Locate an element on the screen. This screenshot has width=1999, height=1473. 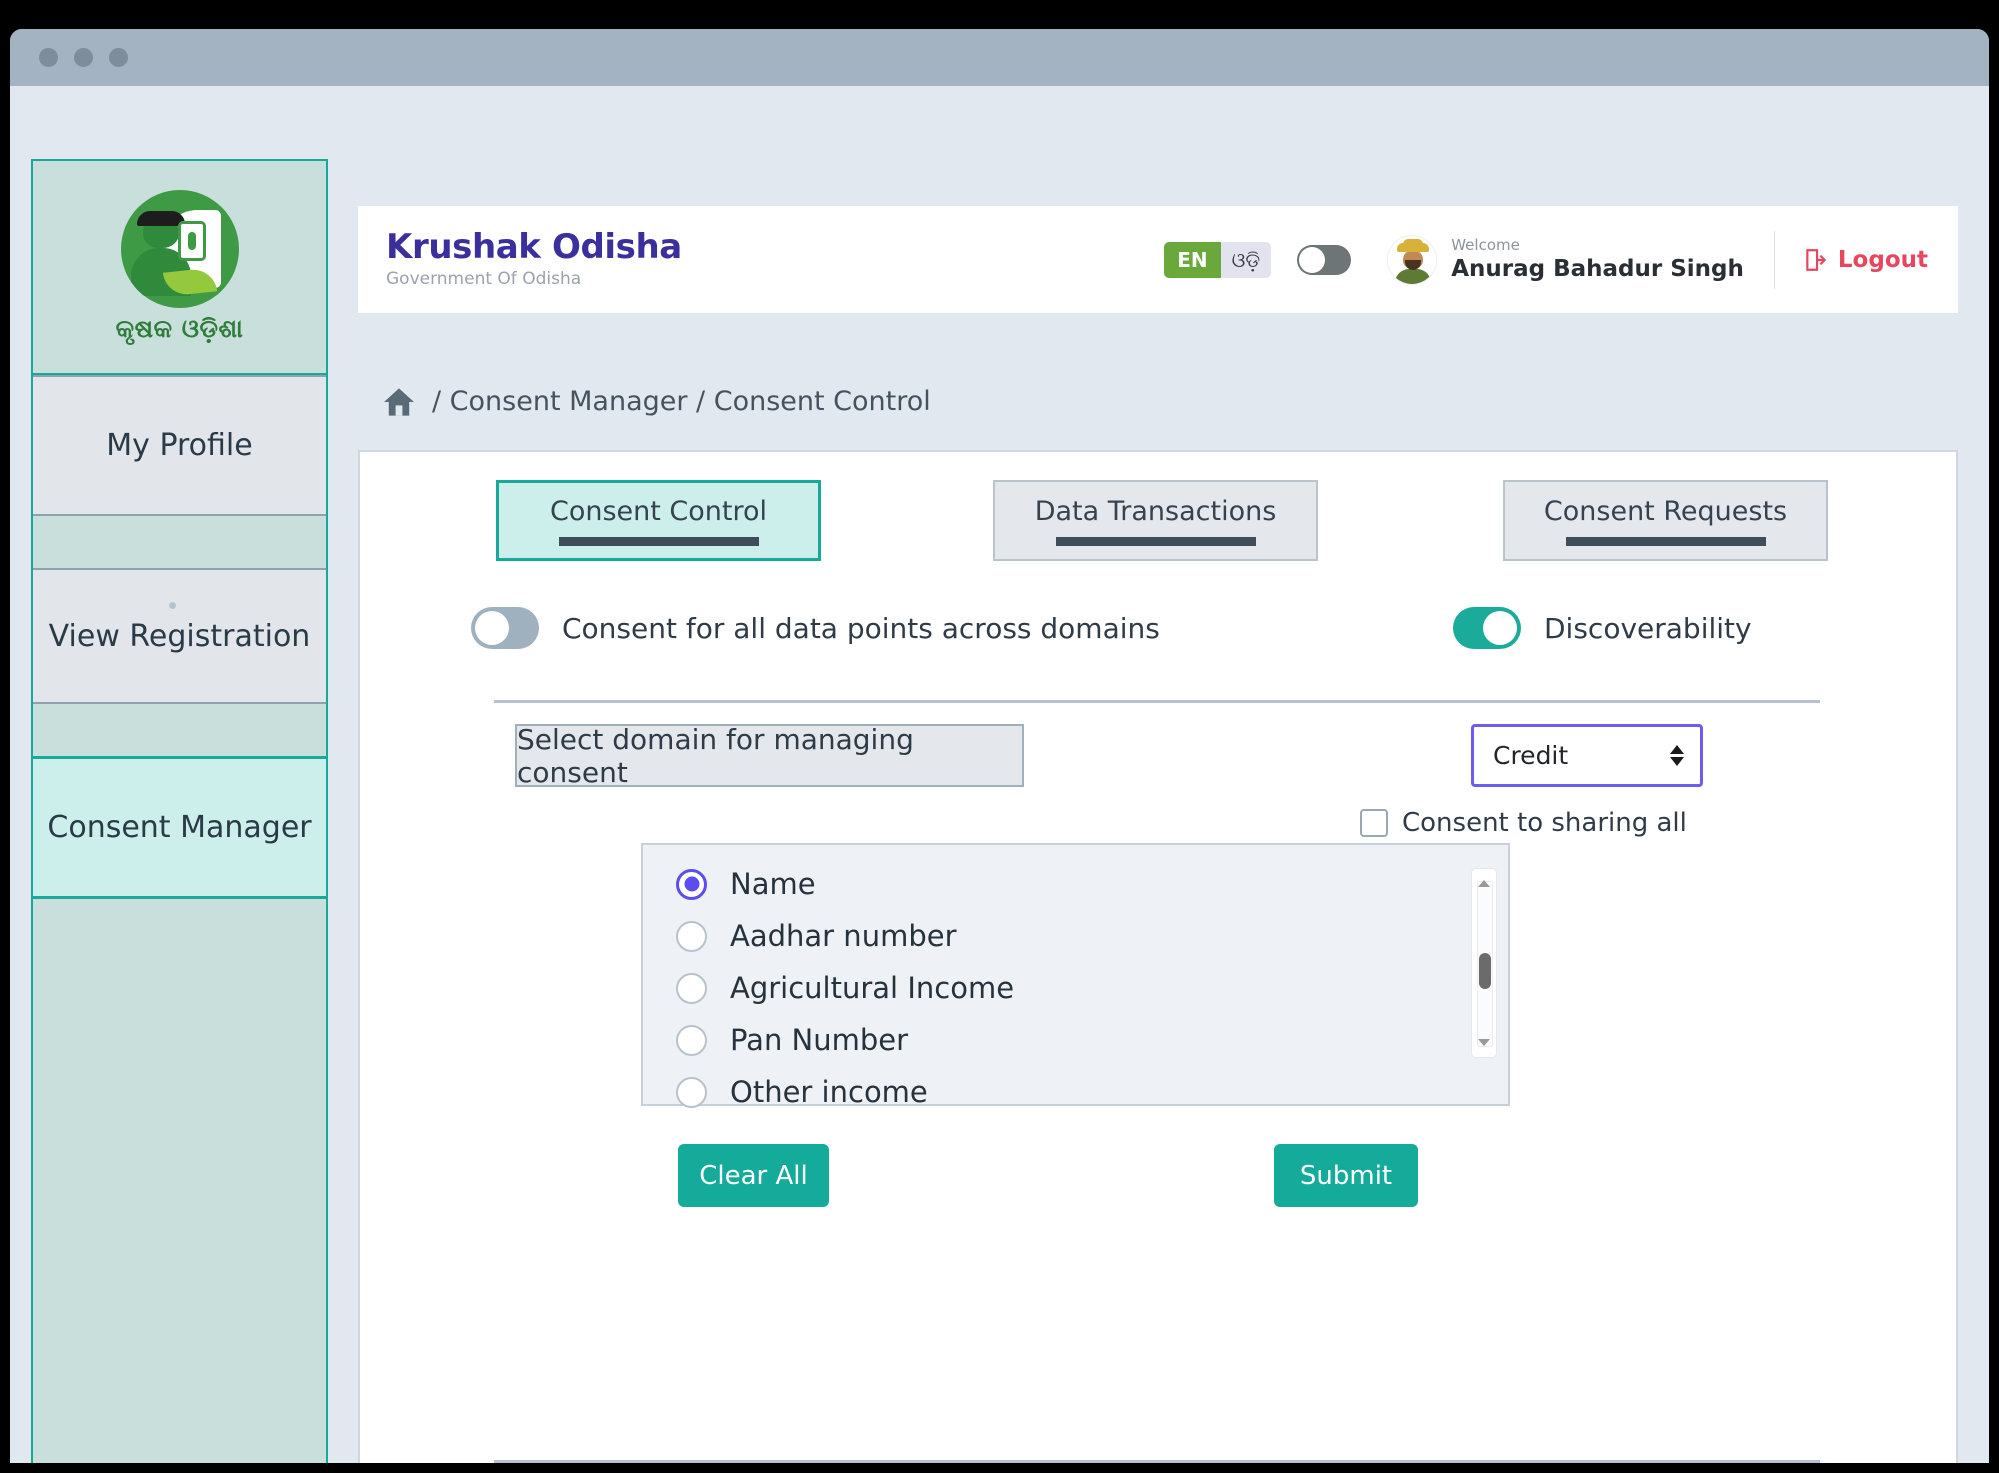
list-item: Other income is located at coordinates (1075, 1092).